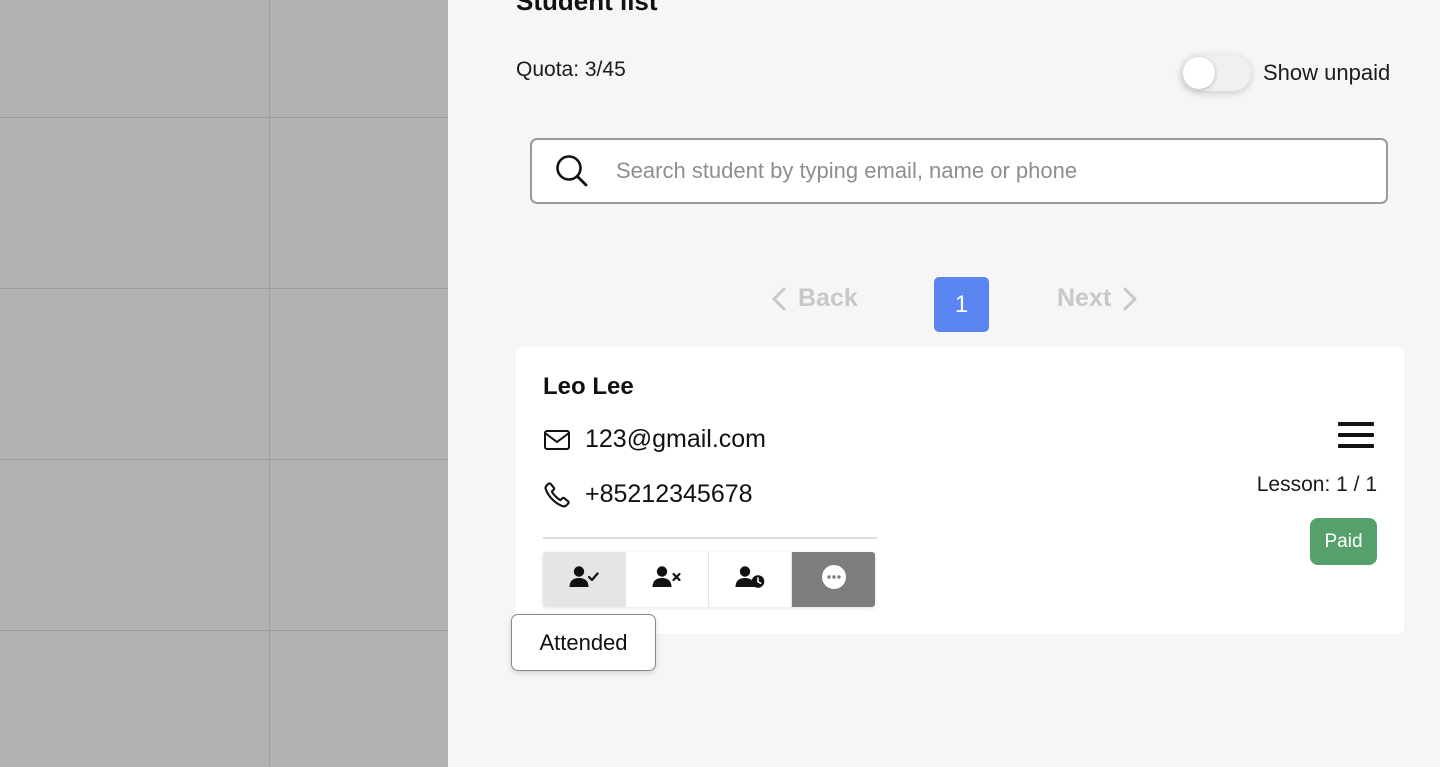 The image size is (1440, 767). I want to click on phone-row: +85212345678, so click(648, 494).